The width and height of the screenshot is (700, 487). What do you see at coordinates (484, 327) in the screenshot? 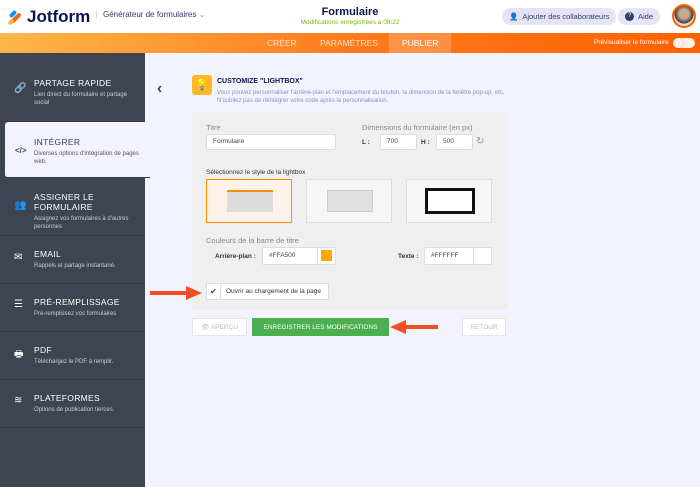
I see `back-button: RETOUR` at bounding box center [484, 327].